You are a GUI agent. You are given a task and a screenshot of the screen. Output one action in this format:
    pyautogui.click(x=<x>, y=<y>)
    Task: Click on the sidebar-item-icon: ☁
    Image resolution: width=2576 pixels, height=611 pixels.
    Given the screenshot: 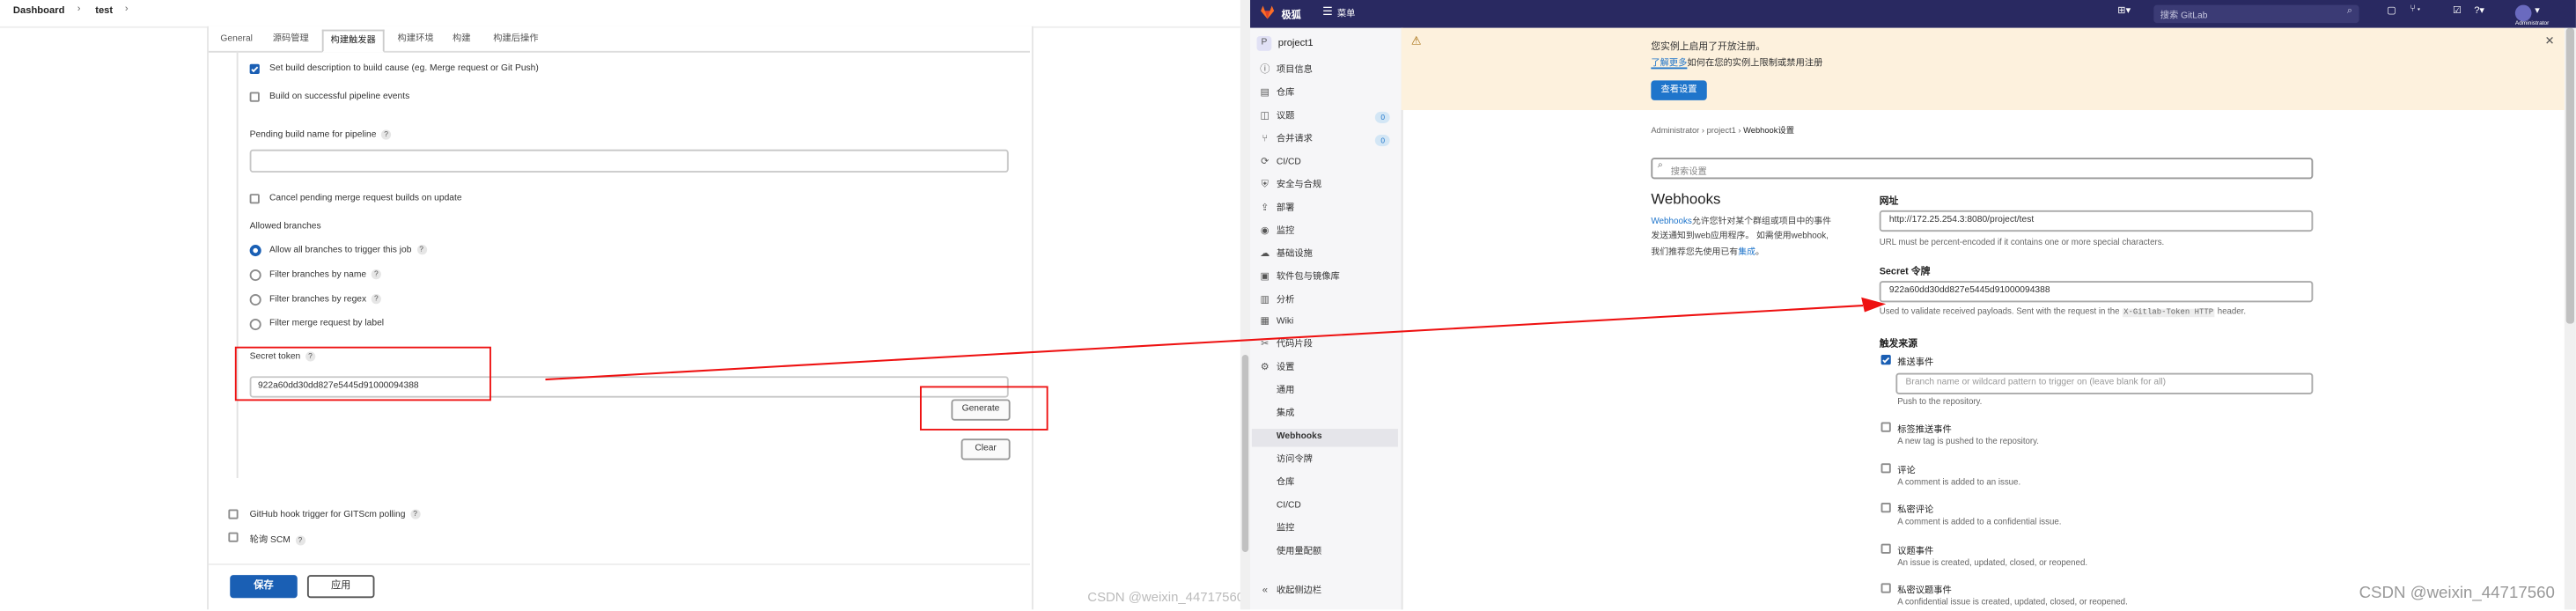 What is the action you would take?
    pyautogui.click(x=1265, y=254)
    